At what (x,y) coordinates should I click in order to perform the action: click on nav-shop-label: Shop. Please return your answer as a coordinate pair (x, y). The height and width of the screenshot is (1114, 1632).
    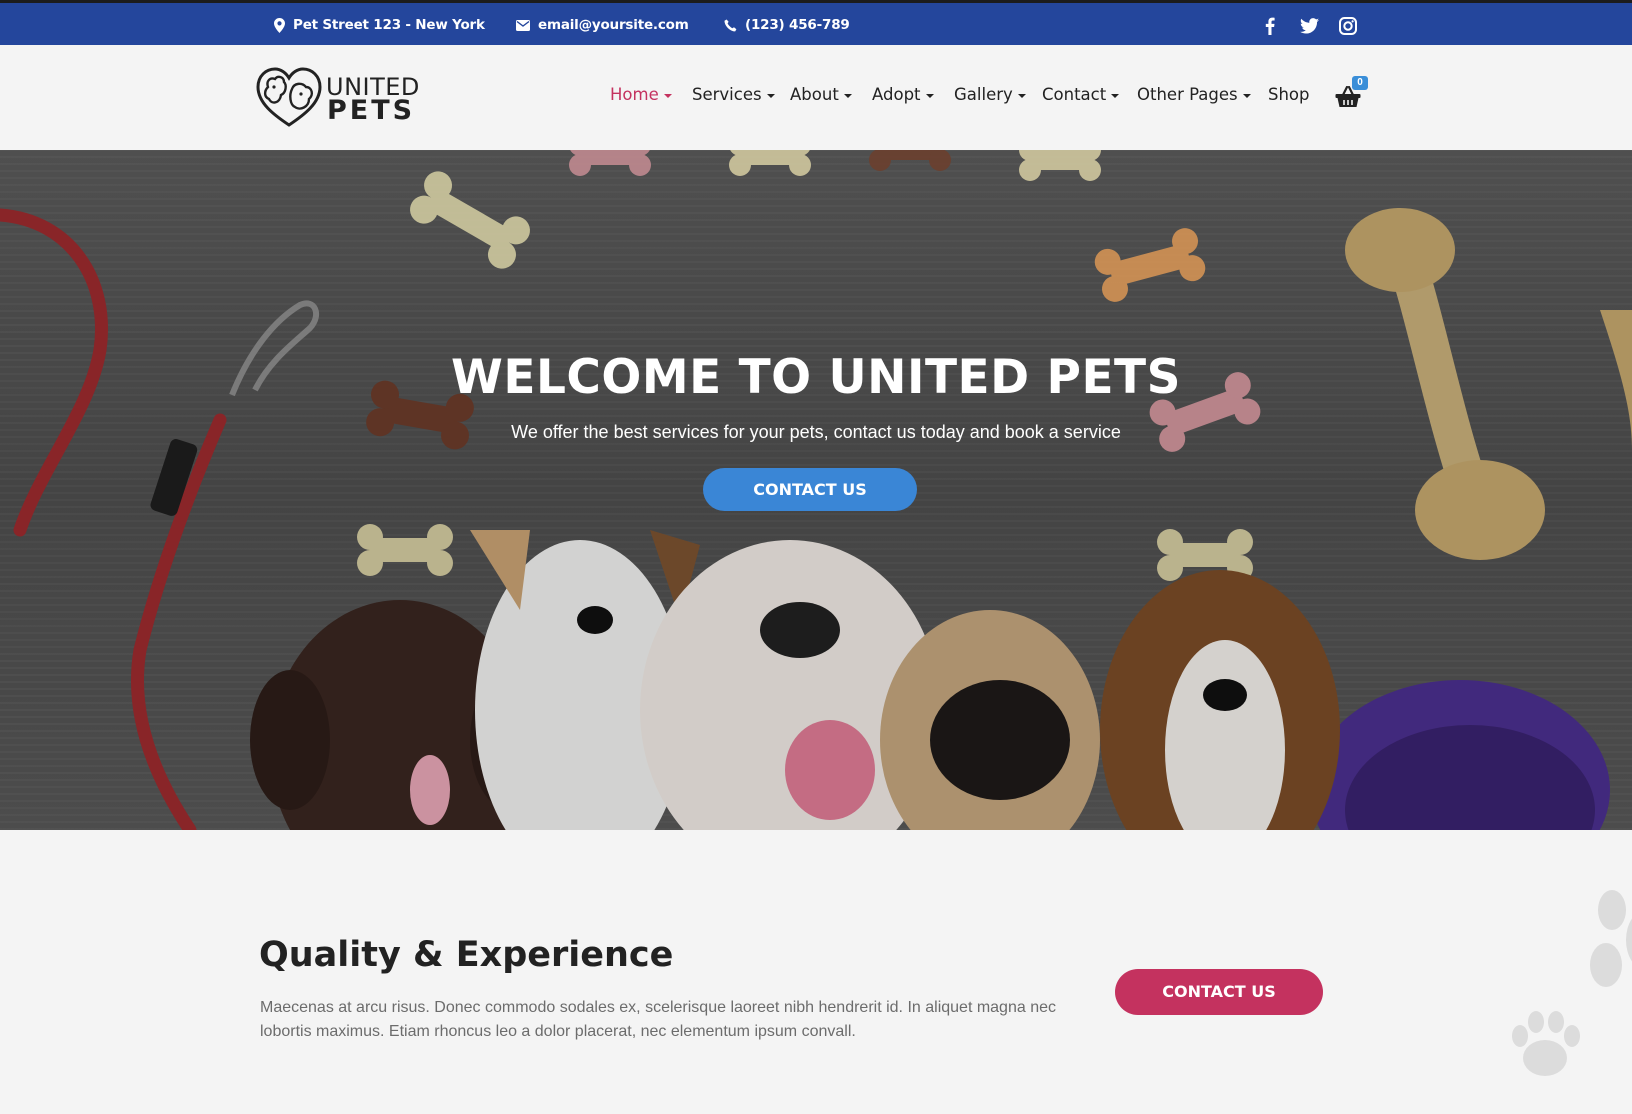
    Looking at the image, I should click on (1289, 94).